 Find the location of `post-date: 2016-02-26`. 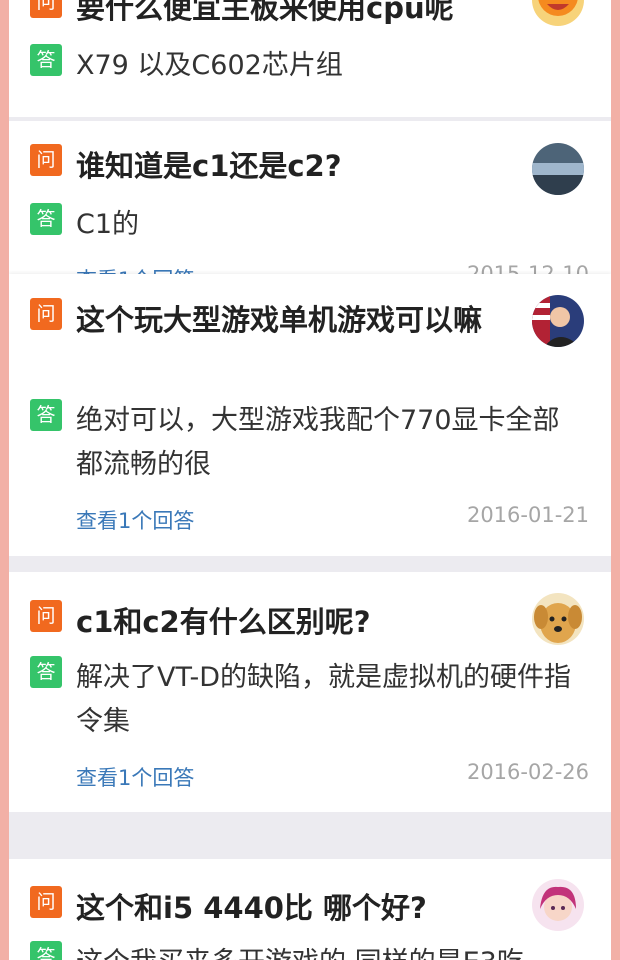

post-date: 2016-02-26 is located at coordinates (527, 772).